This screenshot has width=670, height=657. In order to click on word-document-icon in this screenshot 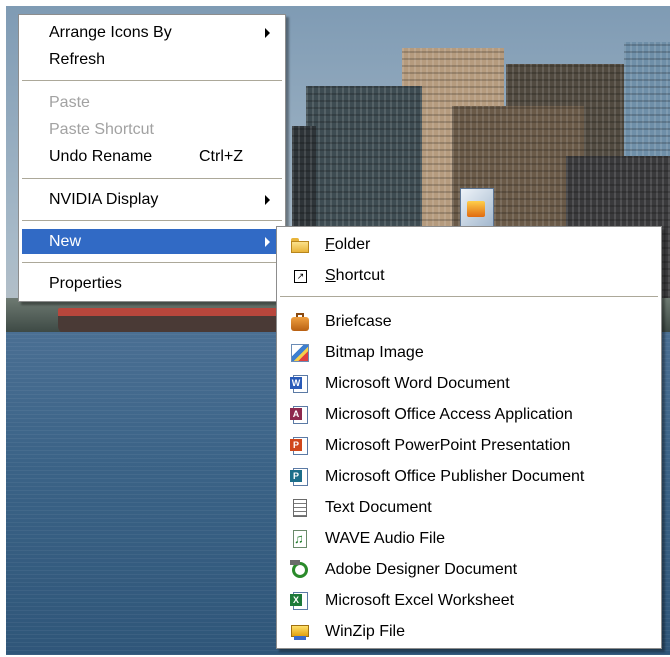, I will do `click(300, 384)`.